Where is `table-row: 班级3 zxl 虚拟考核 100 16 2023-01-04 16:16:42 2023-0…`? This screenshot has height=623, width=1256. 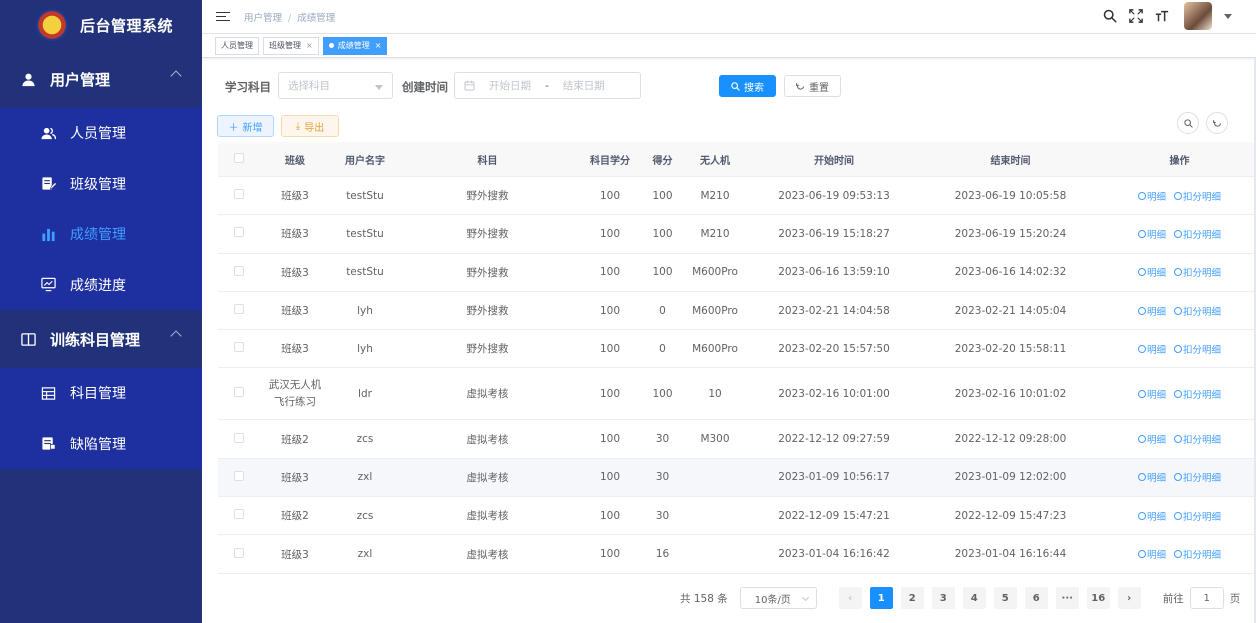
table-row: 班级3 zxl 虚拟考核 100 16 2023-01-04 16:16:42 2023-0… is located at coordinates (737, 554).